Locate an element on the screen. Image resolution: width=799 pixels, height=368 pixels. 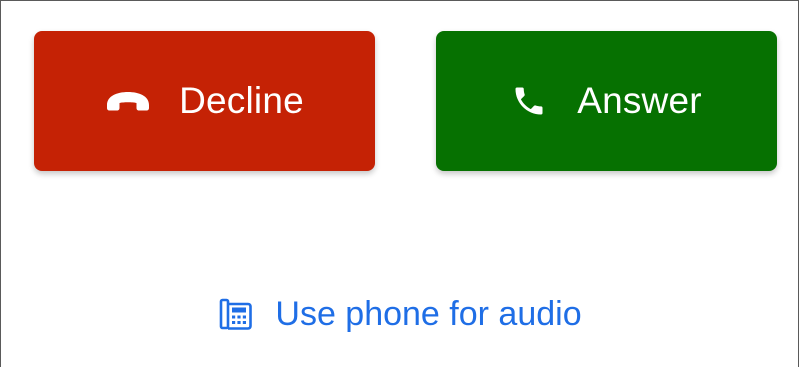
use-phone-for-audio-label: Use phone for audio is located at coordinates (428, 313).